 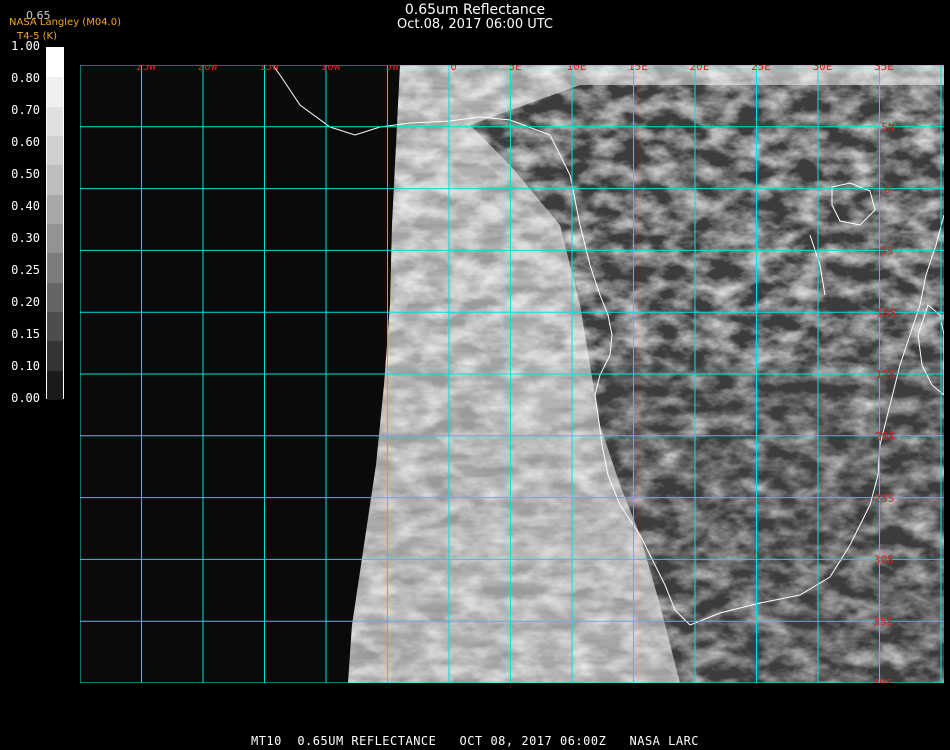 I want to click on colorbar-tick-label: 0.60, so click(x=25, y=142).